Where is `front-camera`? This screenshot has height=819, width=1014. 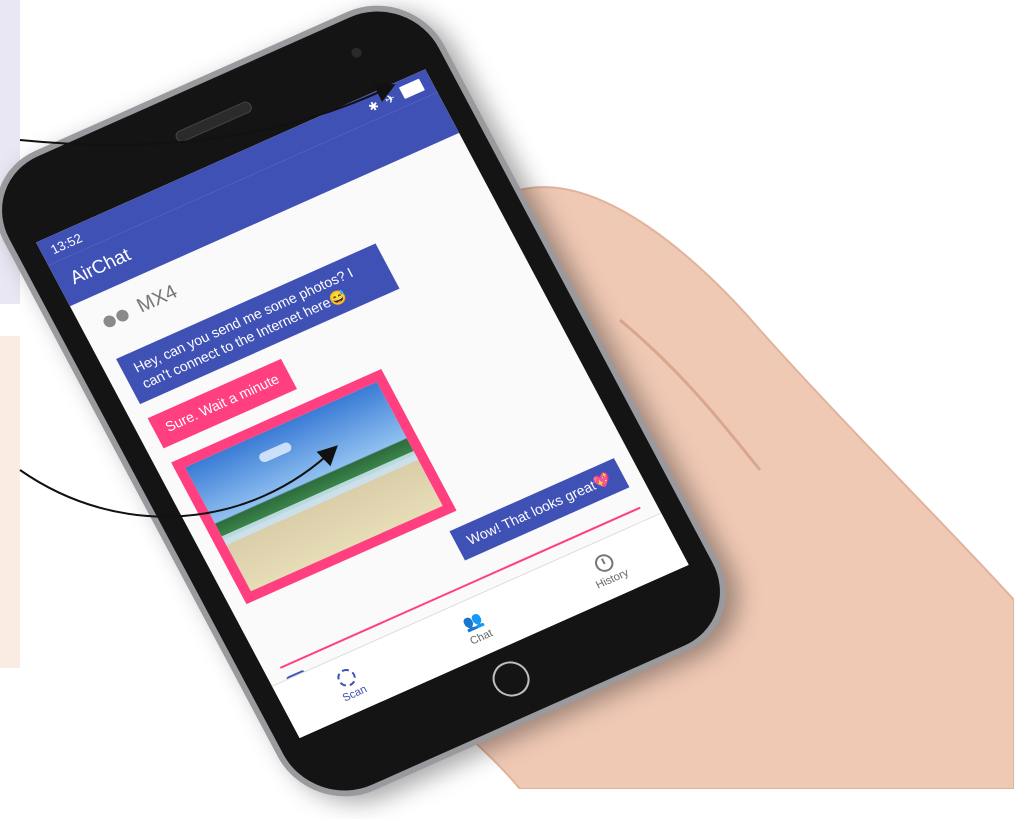
front-camera is located at coordinates (356, 53).